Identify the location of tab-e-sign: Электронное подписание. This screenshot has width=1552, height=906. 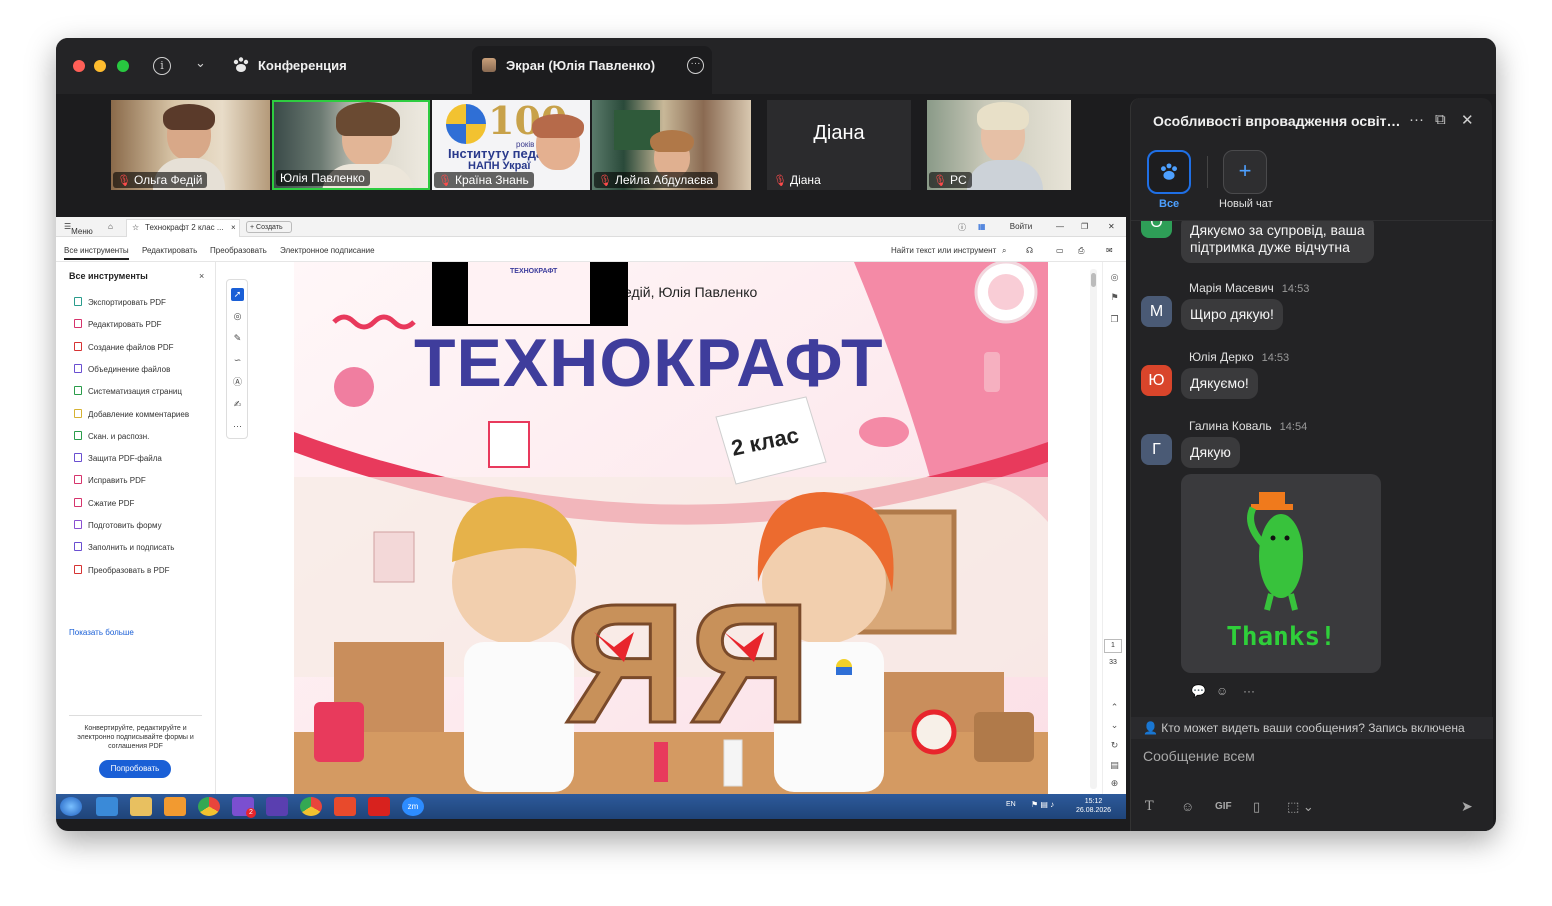
(327, 250).